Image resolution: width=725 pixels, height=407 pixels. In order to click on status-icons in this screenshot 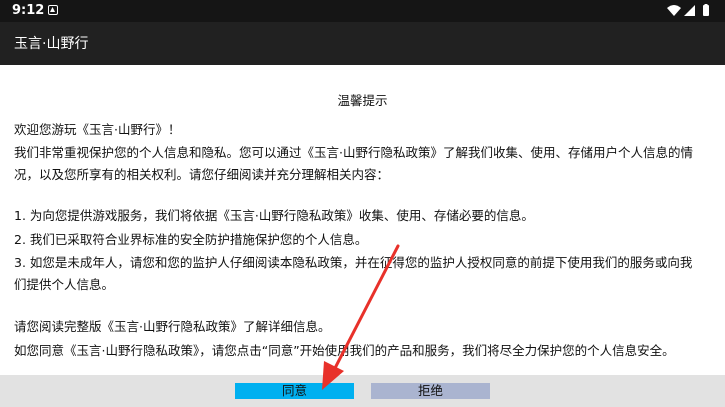, I will do `click(688, 10)`.